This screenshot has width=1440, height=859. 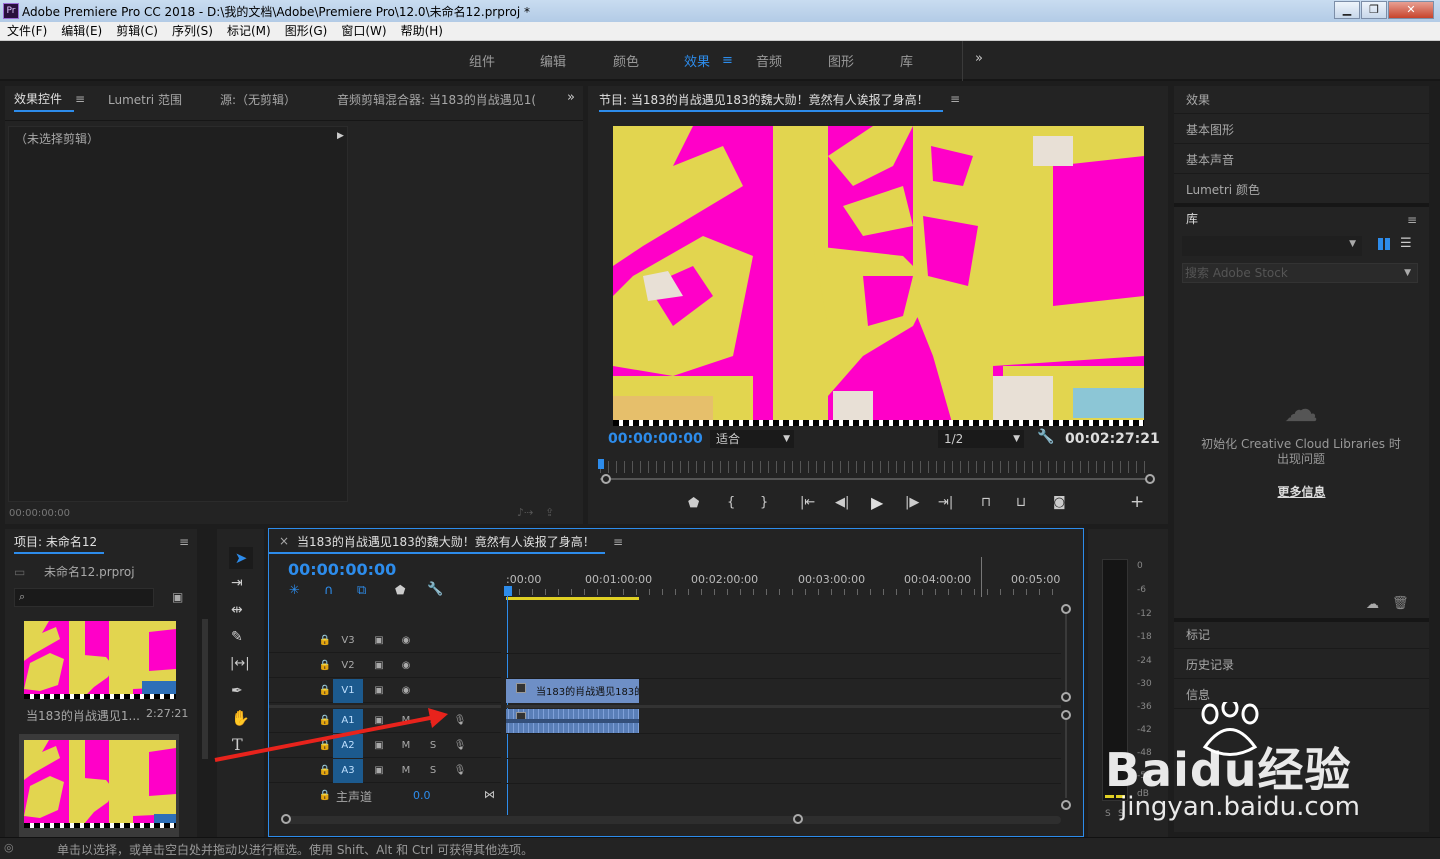 I want to click on export-icon: ⇪, so click(x=549, y=512).